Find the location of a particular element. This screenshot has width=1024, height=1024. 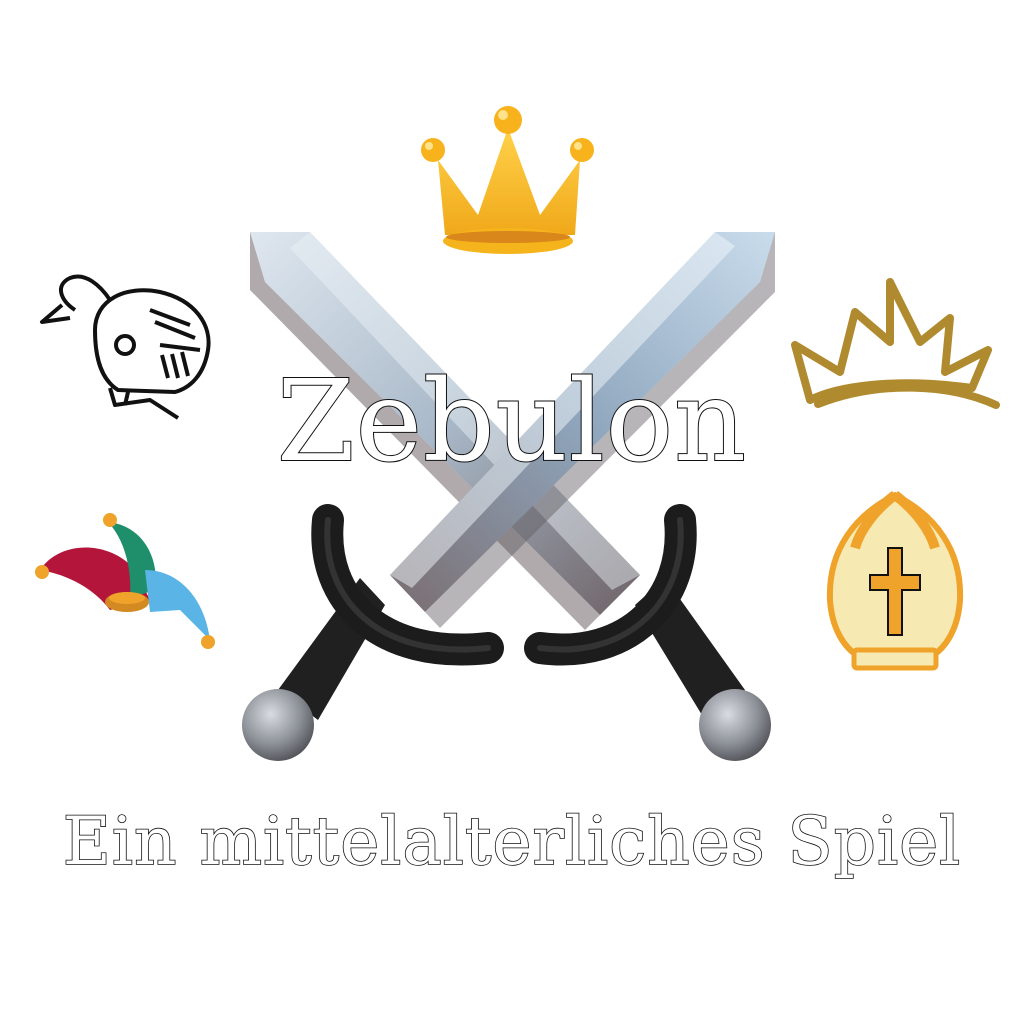

game-subtitle: Ein mittelalterliches Spiel is located at coordinates (512, 841).